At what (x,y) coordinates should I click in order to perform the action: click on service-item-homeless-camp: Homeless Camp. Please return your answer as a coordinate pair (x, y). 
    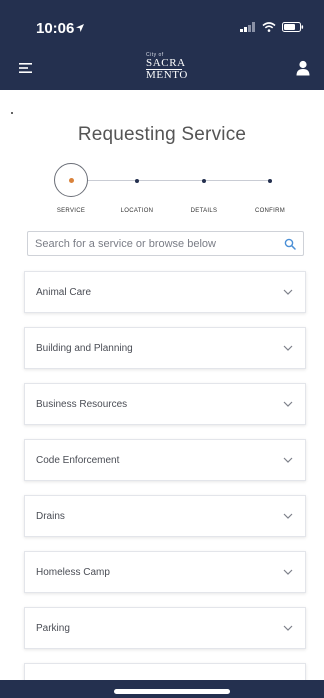
    Looking at the image, I should click on (165, 572).